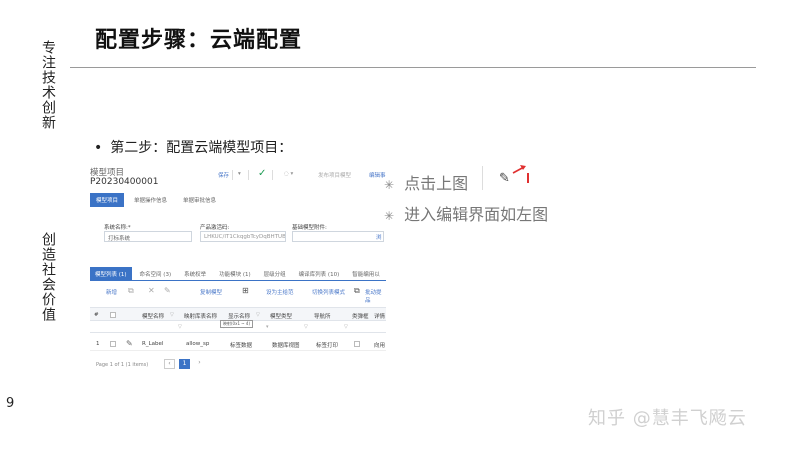 Image resolution: width=800 pixels, height=450 pixels. I want to click on cell-model-type: 数据库视图, so click(286, 346).